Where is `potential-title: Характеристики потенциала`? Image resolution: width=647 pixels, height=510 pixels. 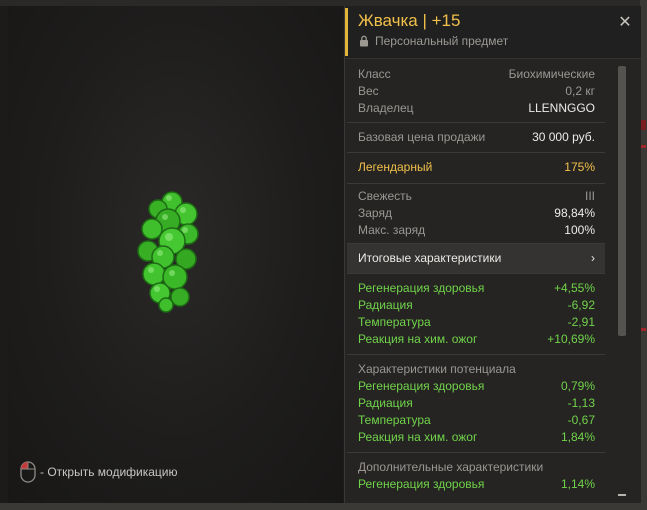 potential-title: Характеристики потенциала is located at coordinates (437, 369).